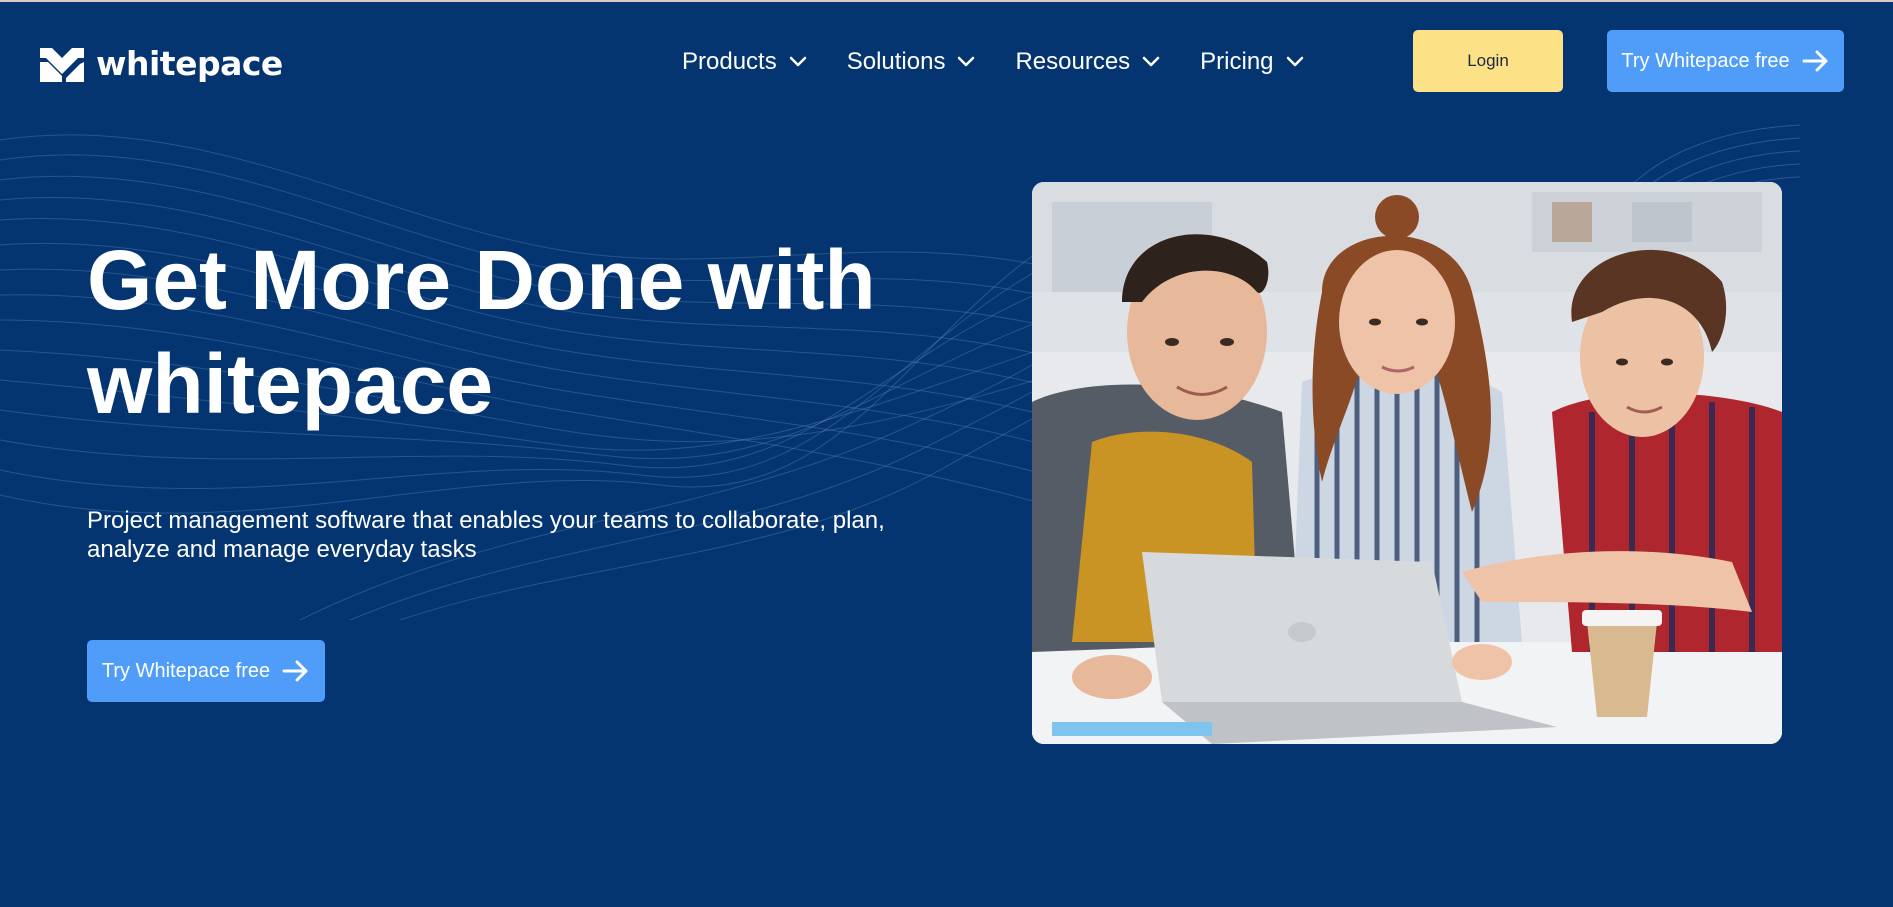  I want to click on try-free-header-button: Try Whitepace free, so click(1725, 61).